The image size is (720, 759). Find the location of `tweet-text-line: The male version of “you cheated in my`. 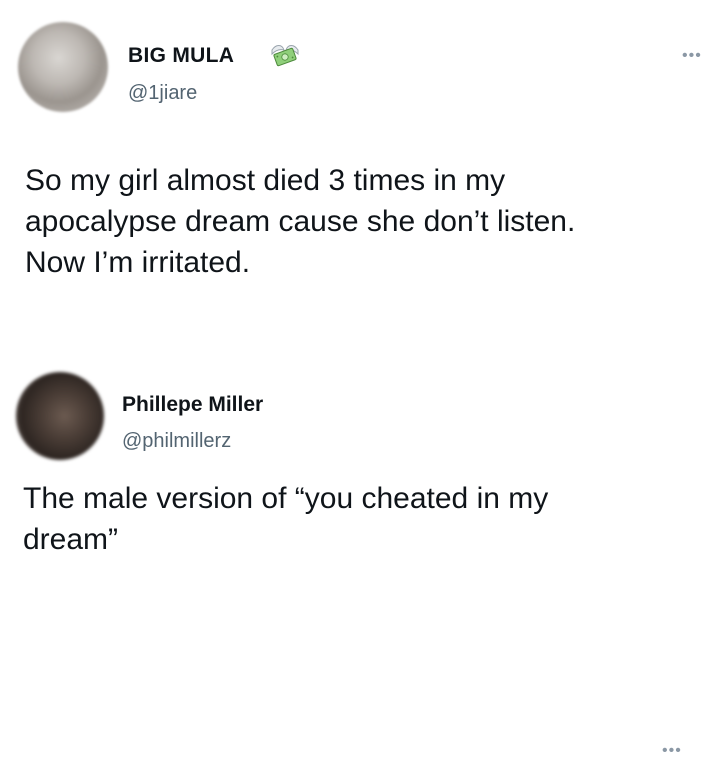

tweet-text-line: The male version of “you cheated in my is located at coordinates (286, 498).